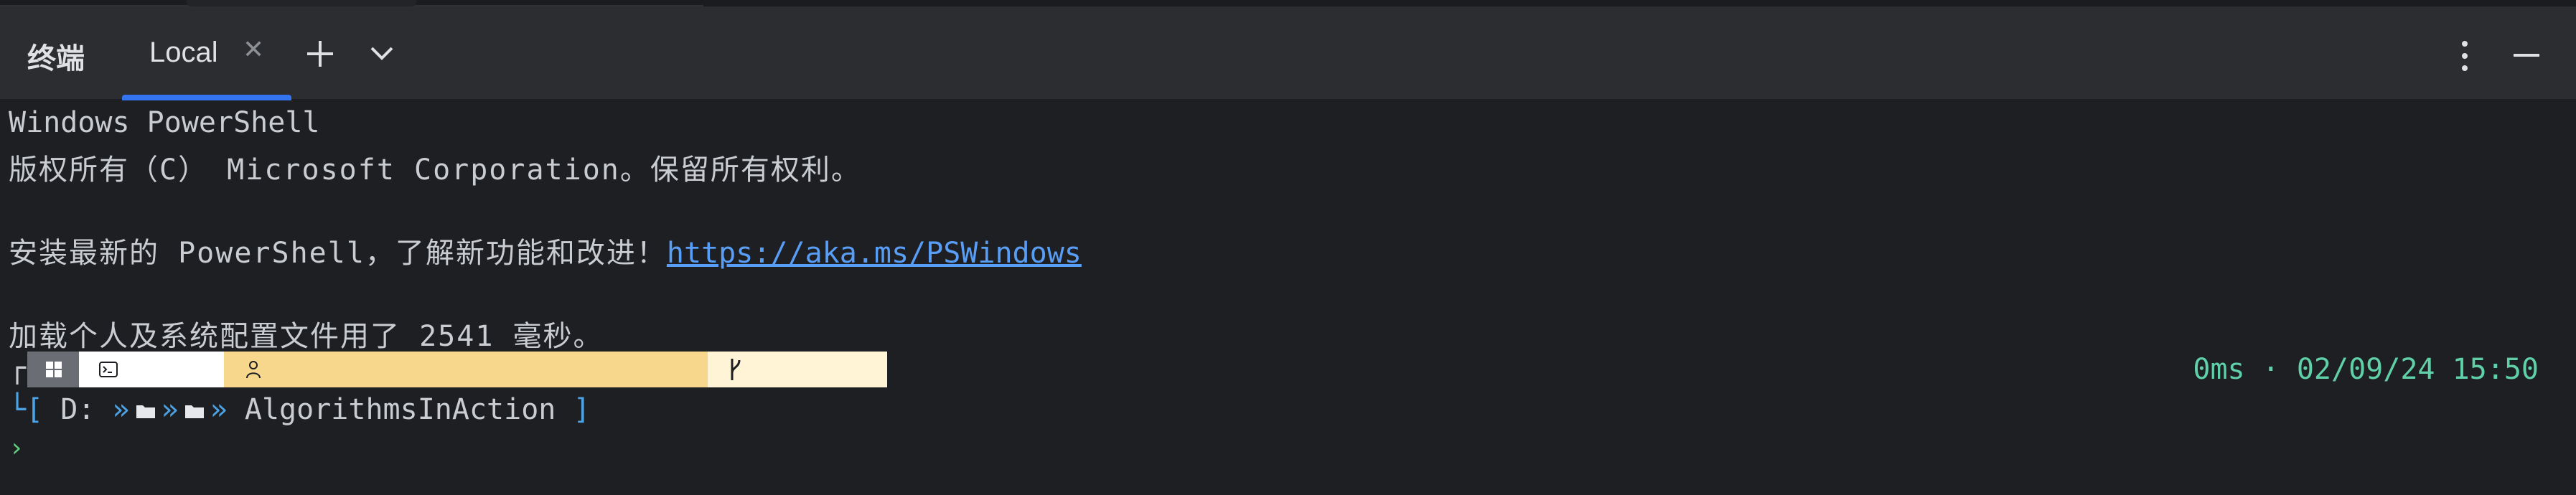 The image size is (2576, 495). Describe the element at coordinates (1288, 3) in the screenshot. I see `window-top-strip` at that location.